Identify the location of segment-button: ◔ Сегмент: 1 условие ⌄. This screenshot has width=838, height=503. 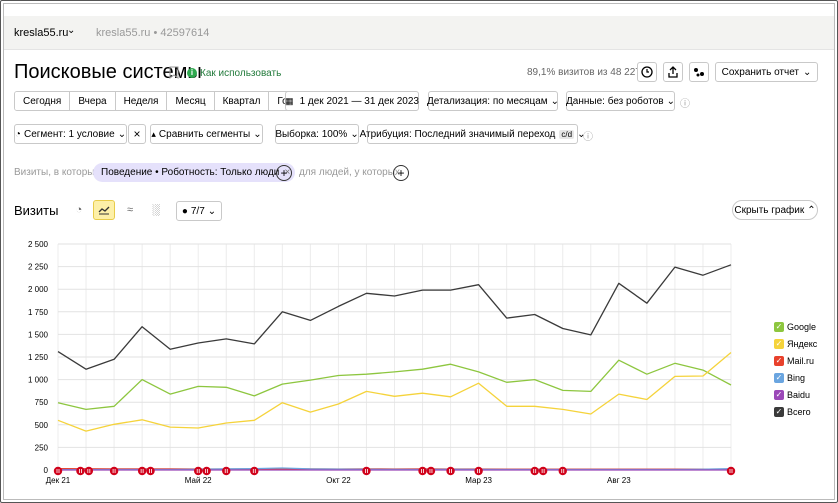
(70, 134).